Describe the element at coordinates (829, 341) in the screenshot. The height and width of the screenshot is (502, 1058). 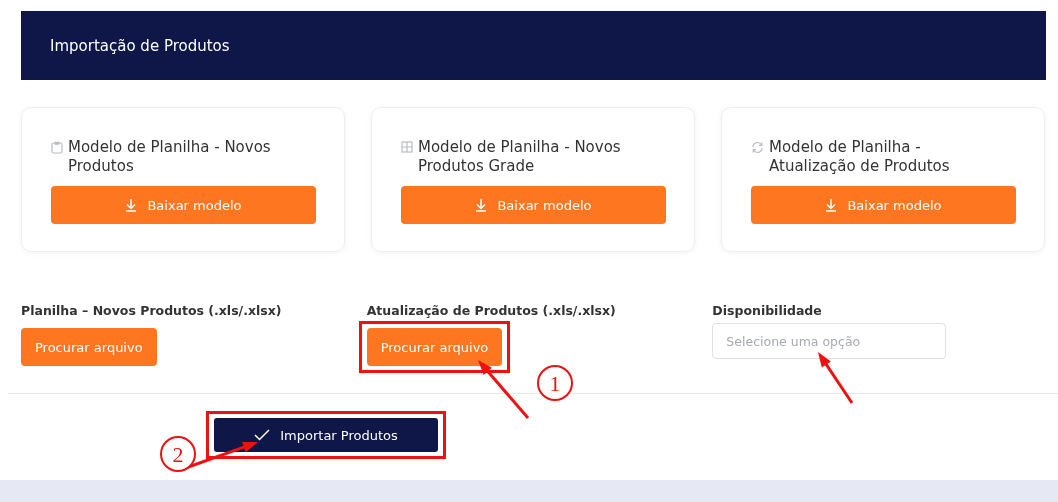
I see `select-field: Selecione uma opção` at that location.